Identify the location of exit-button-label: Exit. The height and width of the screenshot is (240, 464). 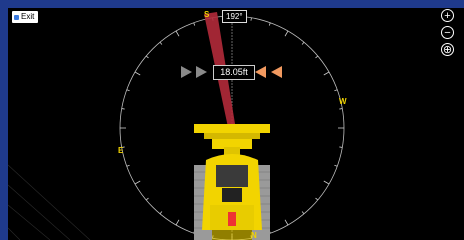
(28, 16).